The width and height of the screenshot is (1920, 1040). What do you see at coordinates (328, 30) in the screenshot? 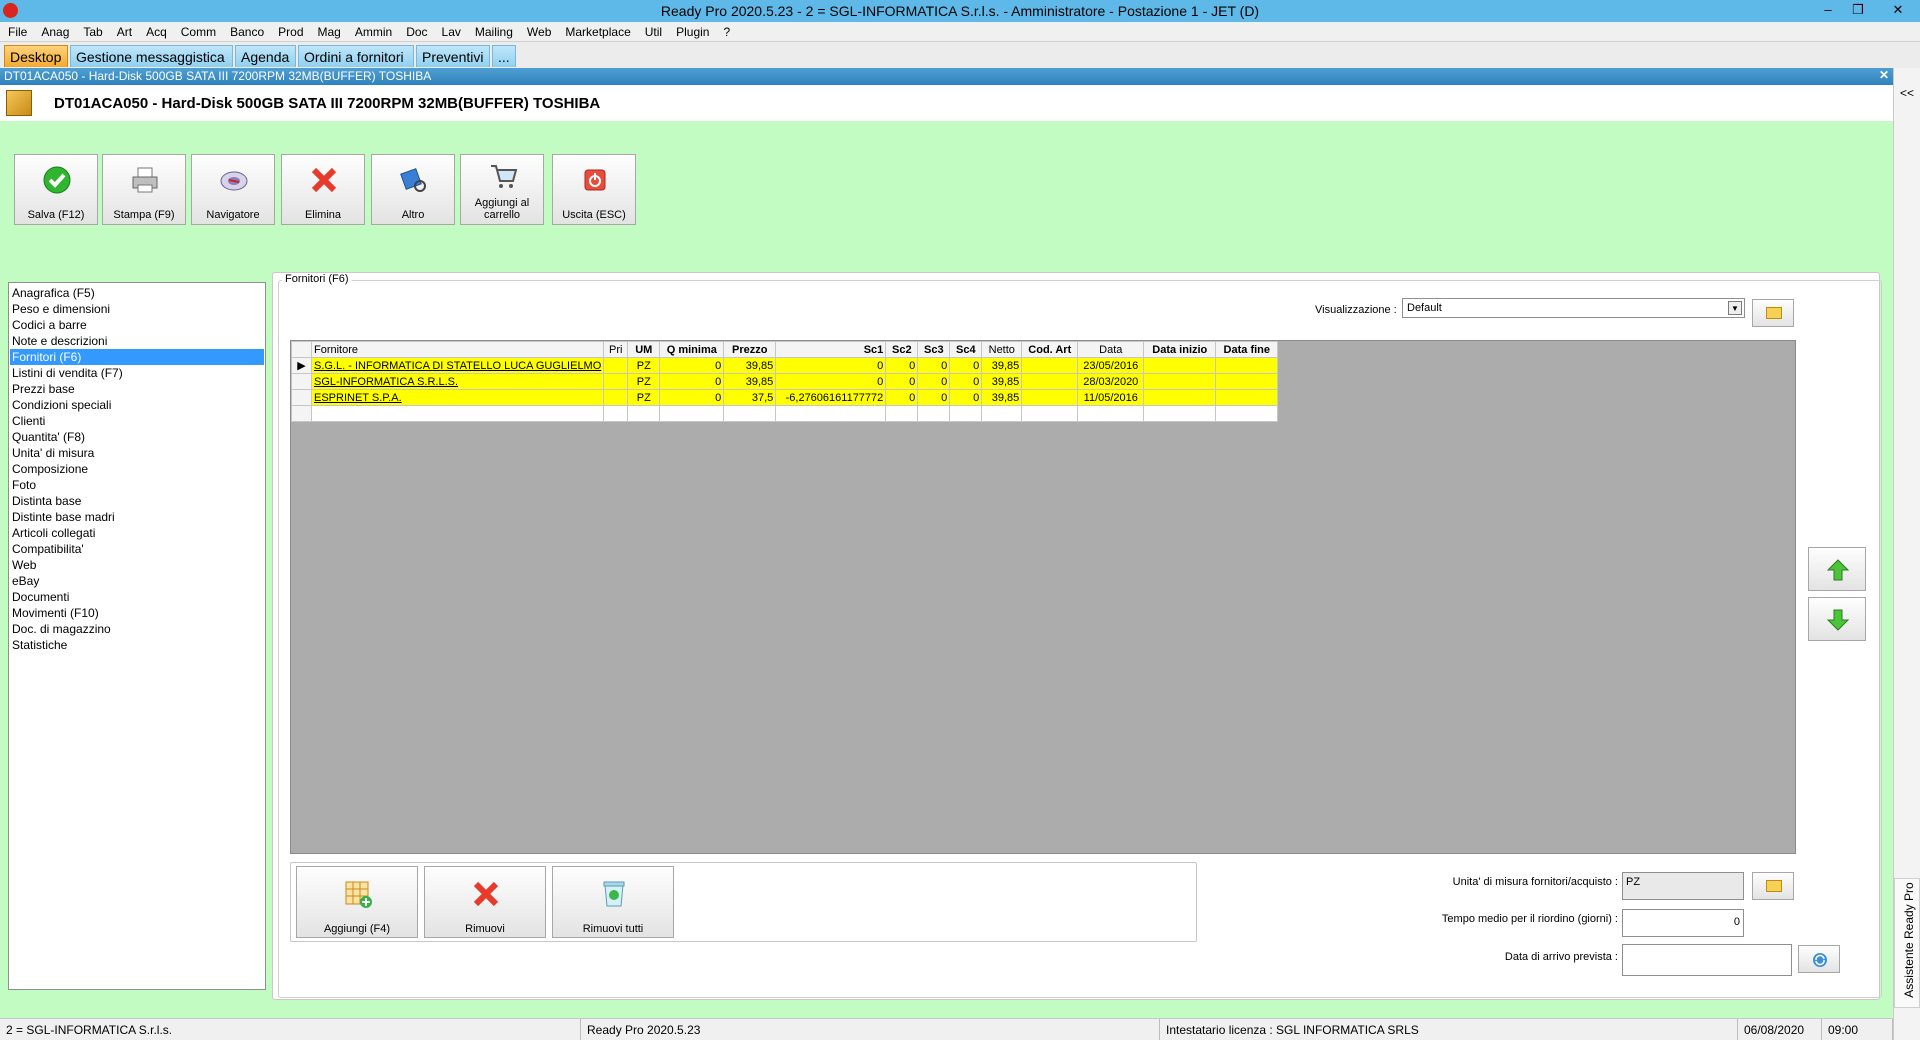
I see `menu-mag: Mag` at bounding box center [328, 30].